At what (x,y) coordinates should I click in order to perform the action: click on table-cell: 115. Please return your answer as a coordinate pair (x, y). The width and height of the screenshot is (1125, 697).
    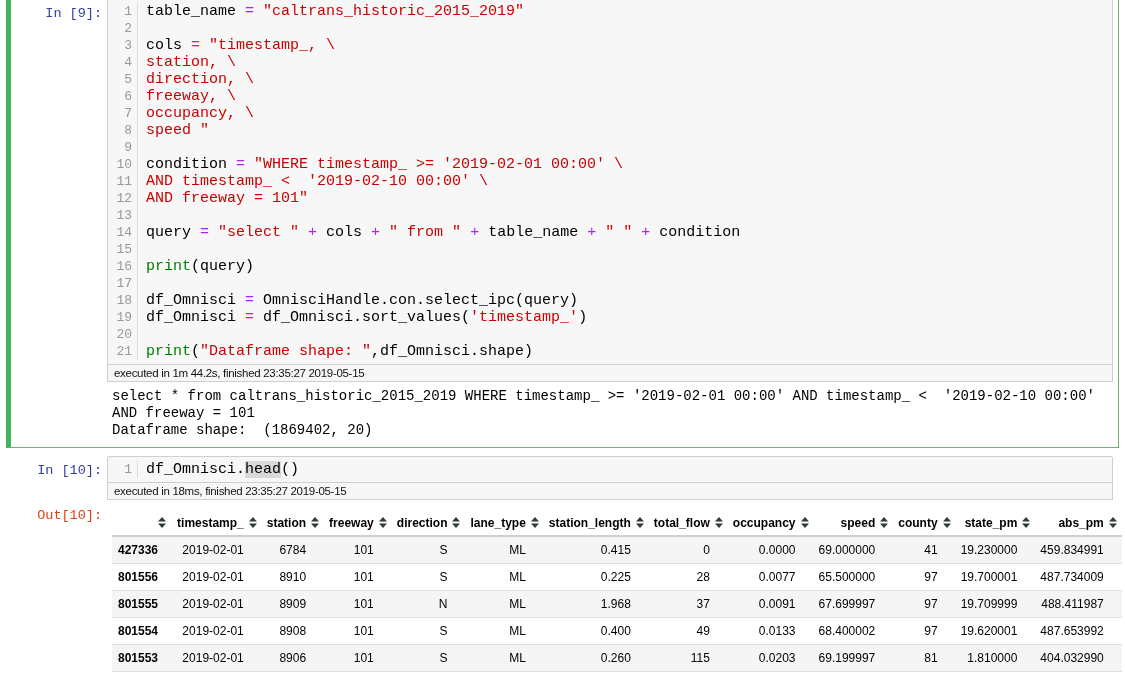
    Looking at the image, I should click on (700, 657).